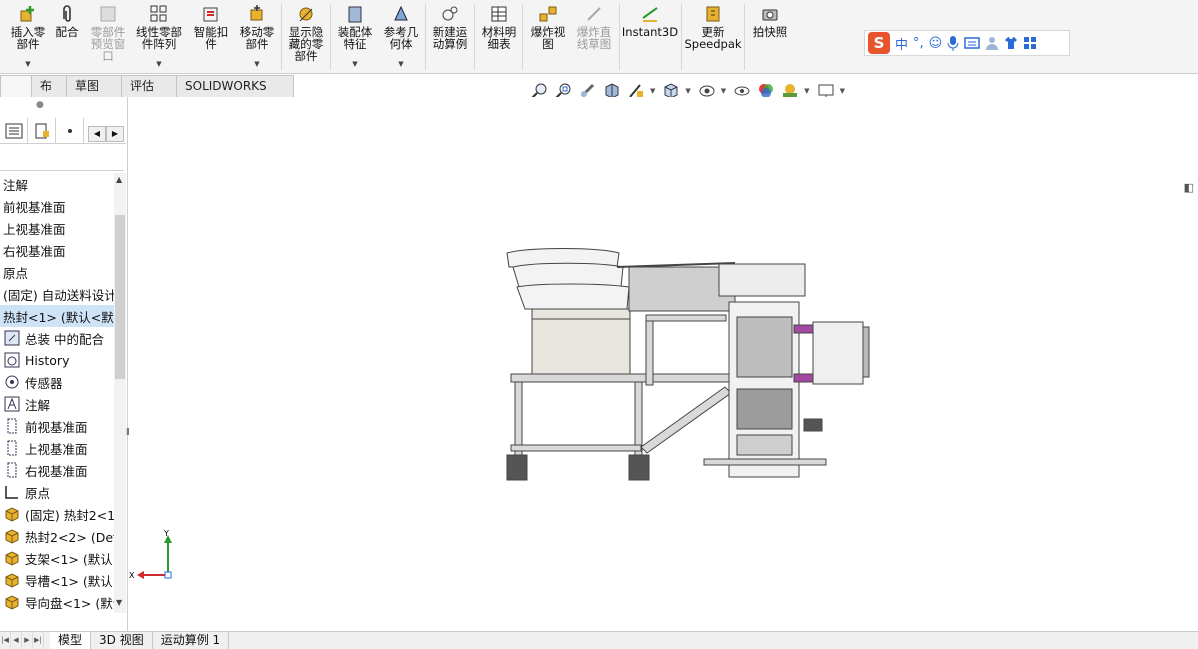  What do you see at coordinates (594, 37) in the screenshot?
I see `explode-line-sketch-button: 爆炸直 线草图` at bounding box center [594, 37].